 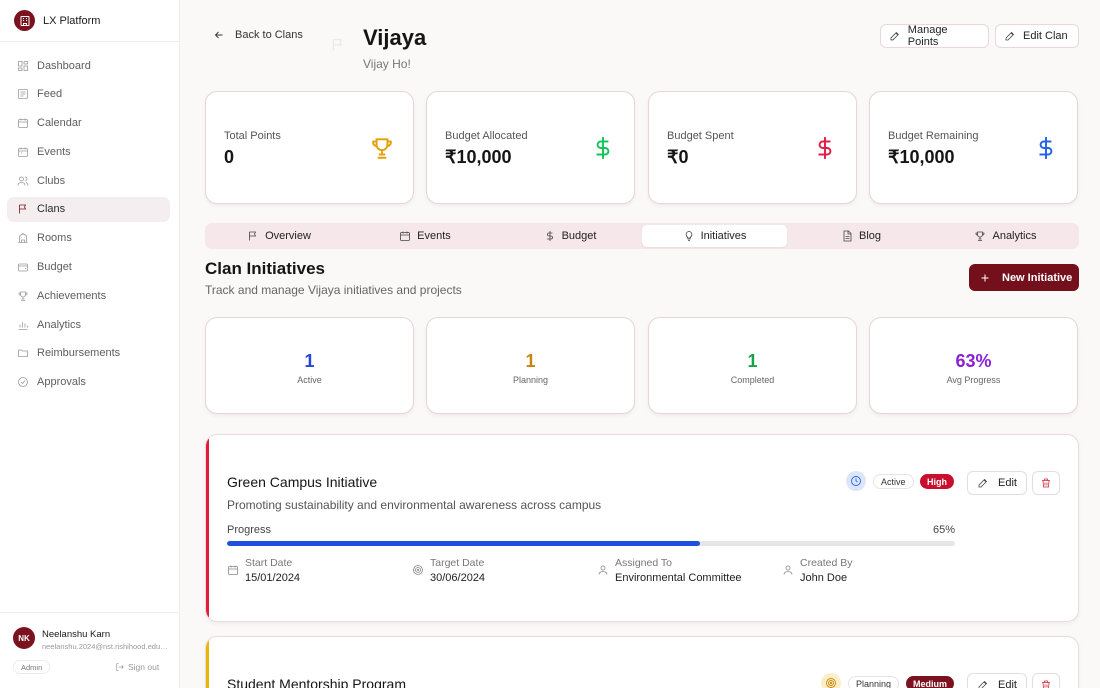 What do you see at coordinates (434, 236) in the screenshot?
I see `tab-label: Events` at bounding box center [434, 236].